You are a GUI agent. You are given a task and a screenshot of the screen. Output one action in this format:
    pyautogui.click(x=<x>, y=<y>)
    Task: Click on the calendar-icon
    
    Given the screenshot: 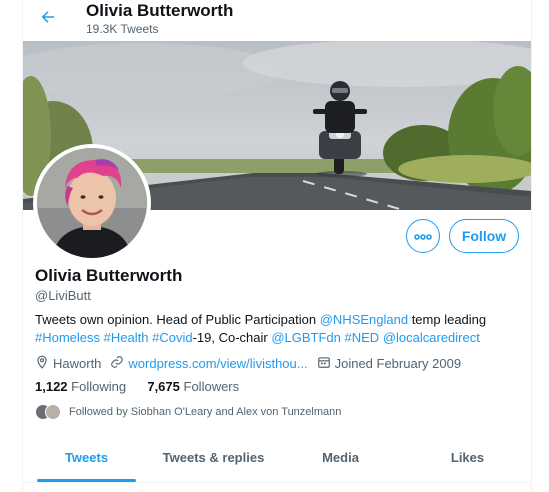 What is the action you would take?
    pyautogui.click(x=326, y=363)
    